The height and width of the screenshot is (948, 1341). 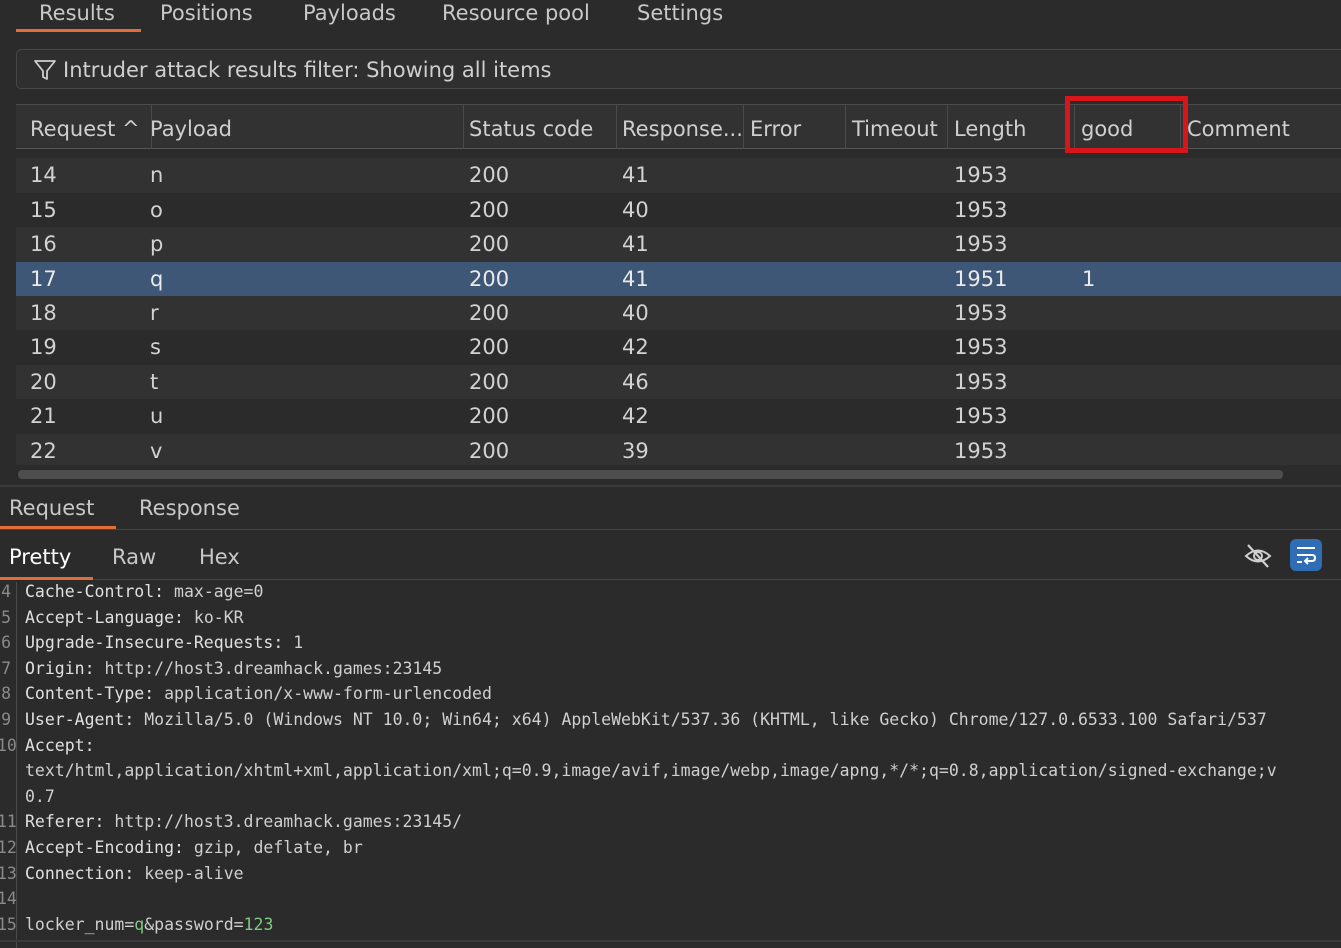 What do you see at coordinates (1258, 556) in the screenshot?
I see `hide-nonprintable-icon` at bounding box center [1258, 556].